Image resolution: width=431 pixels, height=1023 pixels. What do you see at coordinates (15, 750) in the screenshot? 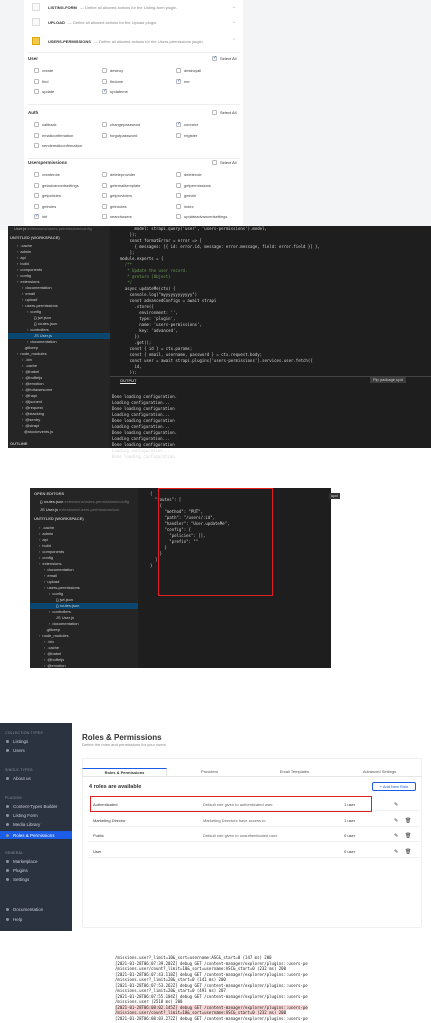
I see `nav-item: Users` at bounding box center [15, 750].